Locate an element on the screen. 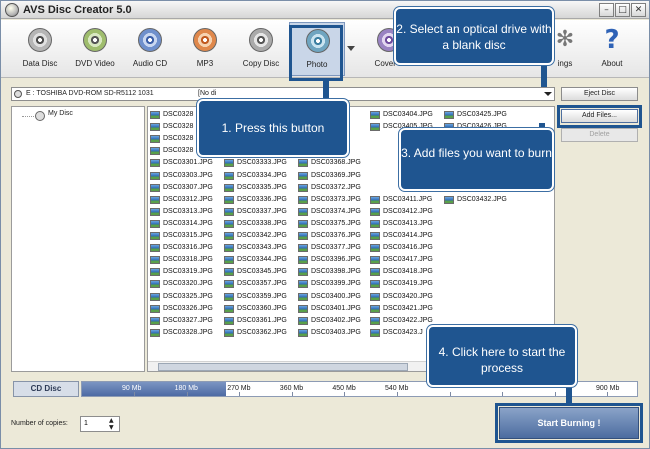 The image size is (650, 449). toolbar-copy-disc-button: Copy Disc is located at coordinates (261, 49).